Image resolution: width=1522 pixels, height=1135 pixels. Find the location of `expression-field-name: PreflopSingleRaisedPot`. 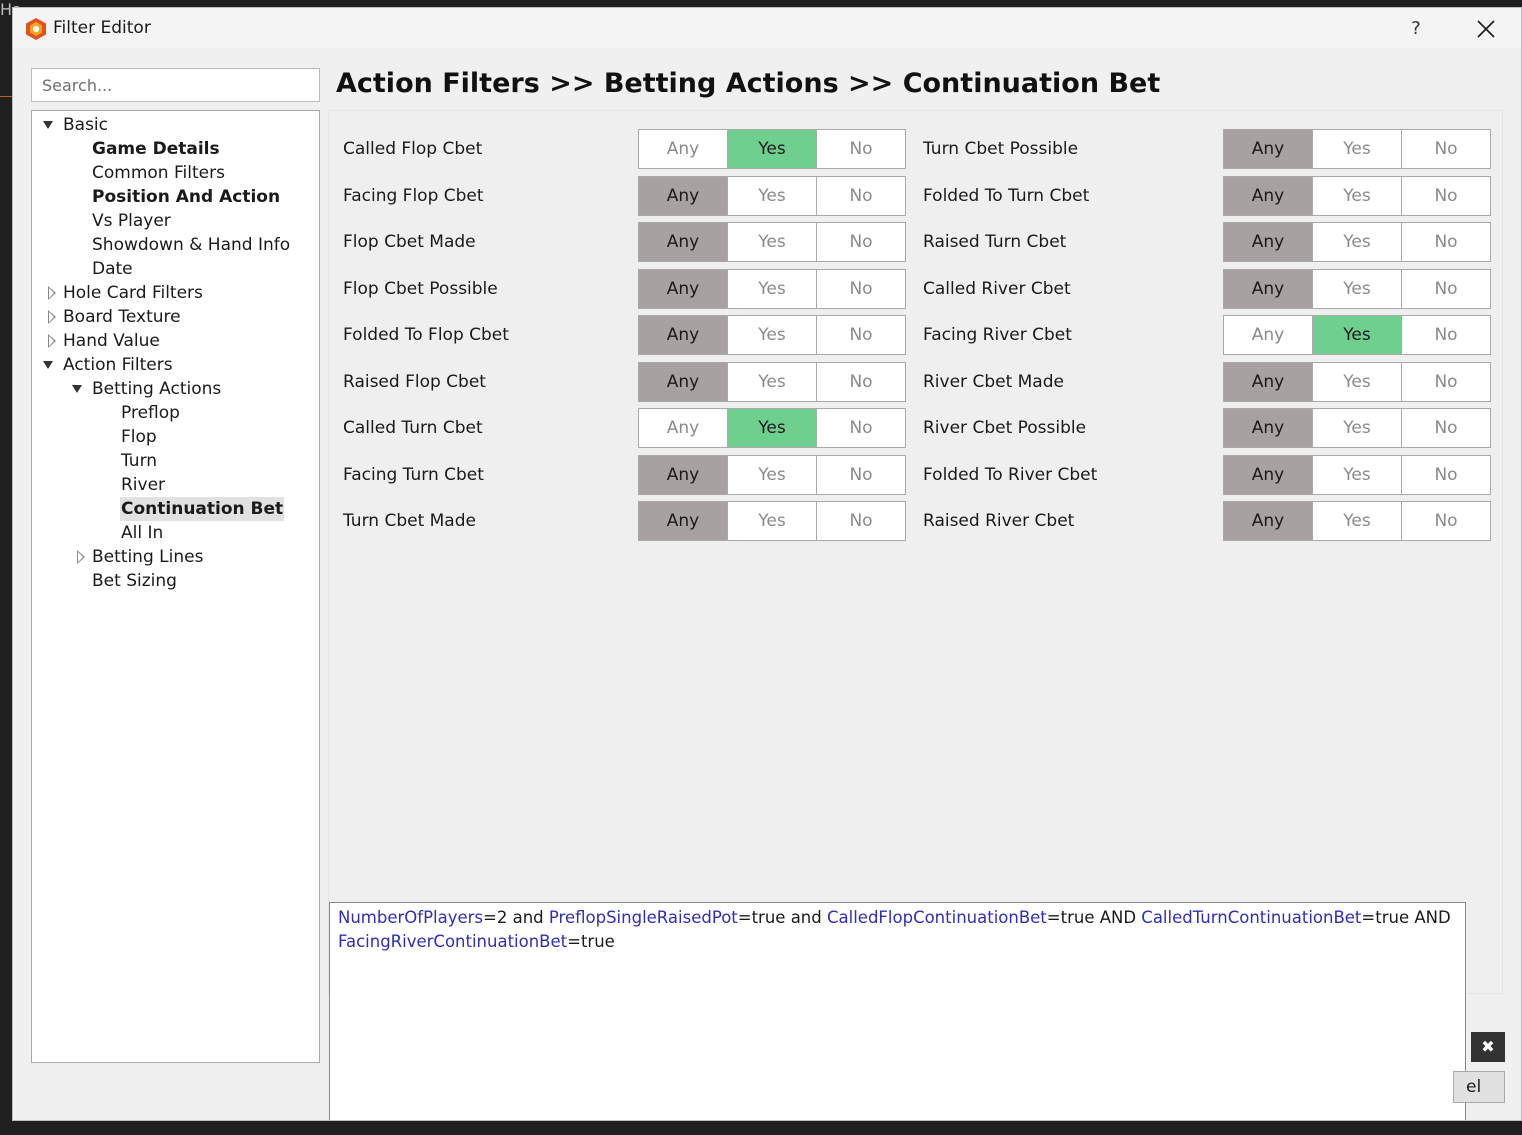

expression-field-name: PreflopSingleRaisedPot is located at coordinates (643, 917).